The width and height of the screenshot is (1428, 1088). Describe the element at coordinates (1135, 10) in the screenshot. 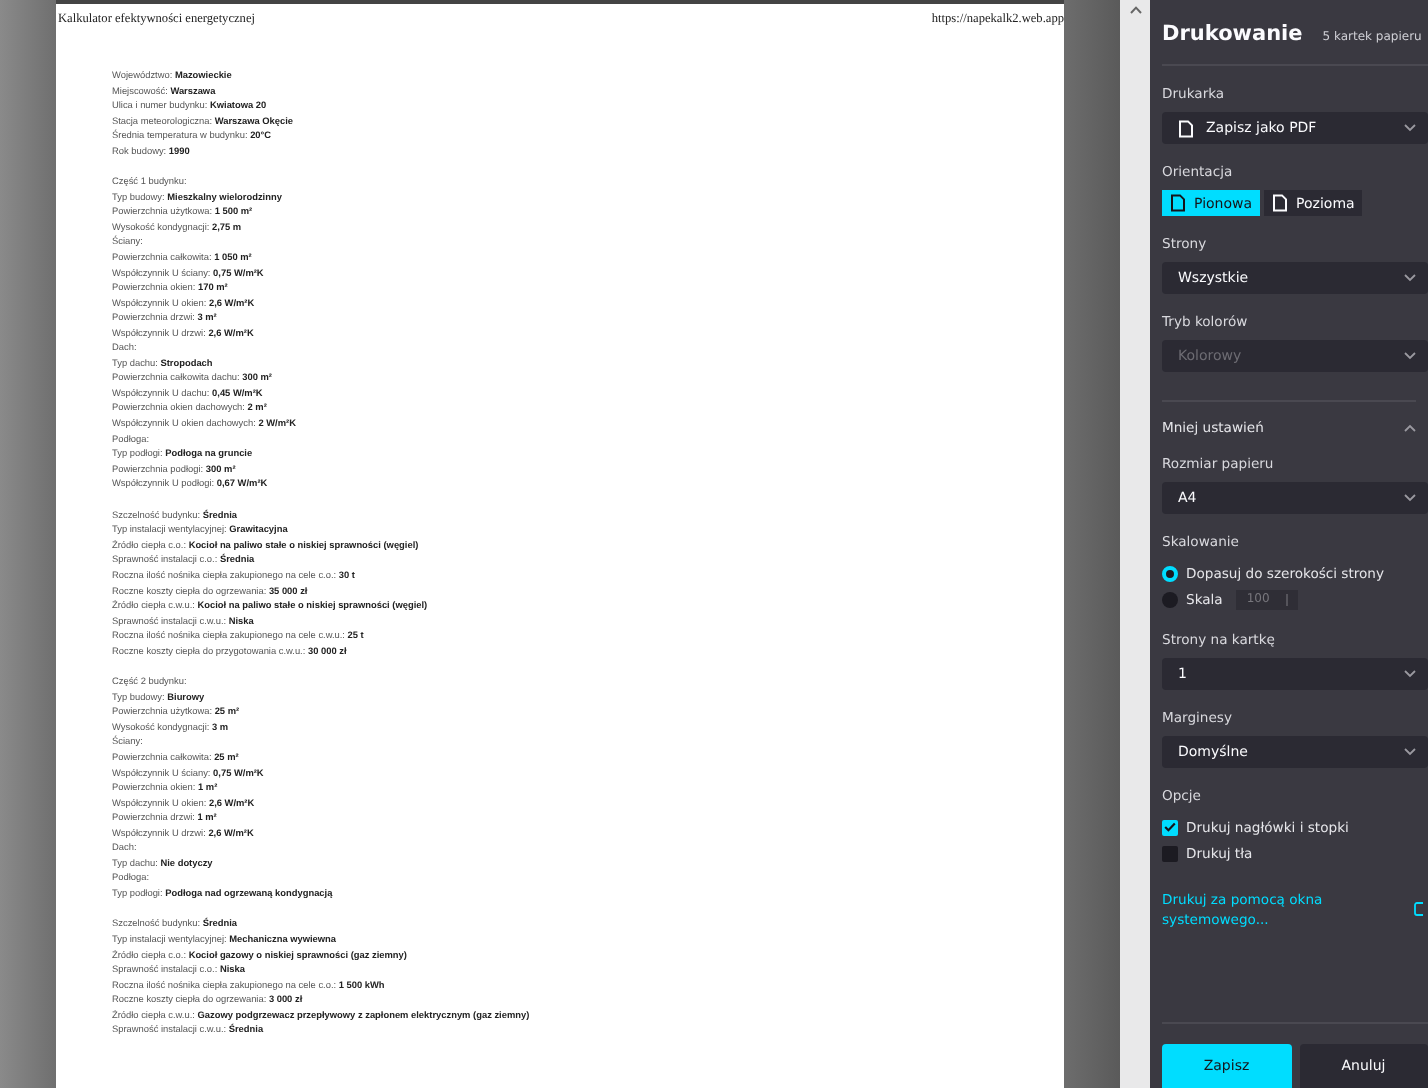

I see `scroll-up-icon` at that location.